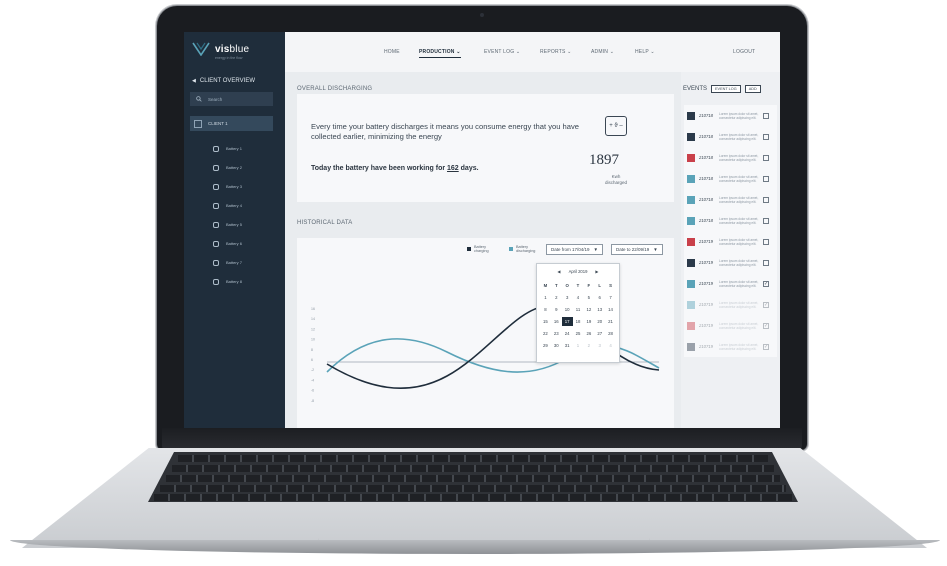 The image size is (947, 566). What do you see at coordinates (231, 99) in the screenshot?
I see `search-input: Search` at bounding box center [231, 99].